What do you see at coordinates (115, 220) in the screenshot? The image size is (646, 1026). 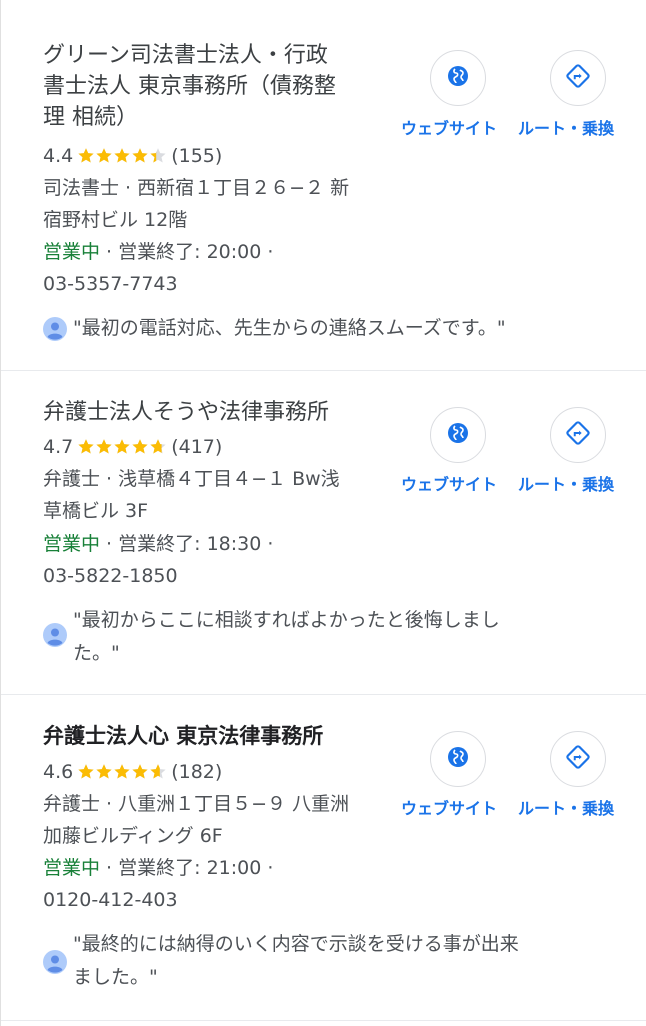 I see `address-line: 宿野村ビル 12階` at bounding box center [115, 220].